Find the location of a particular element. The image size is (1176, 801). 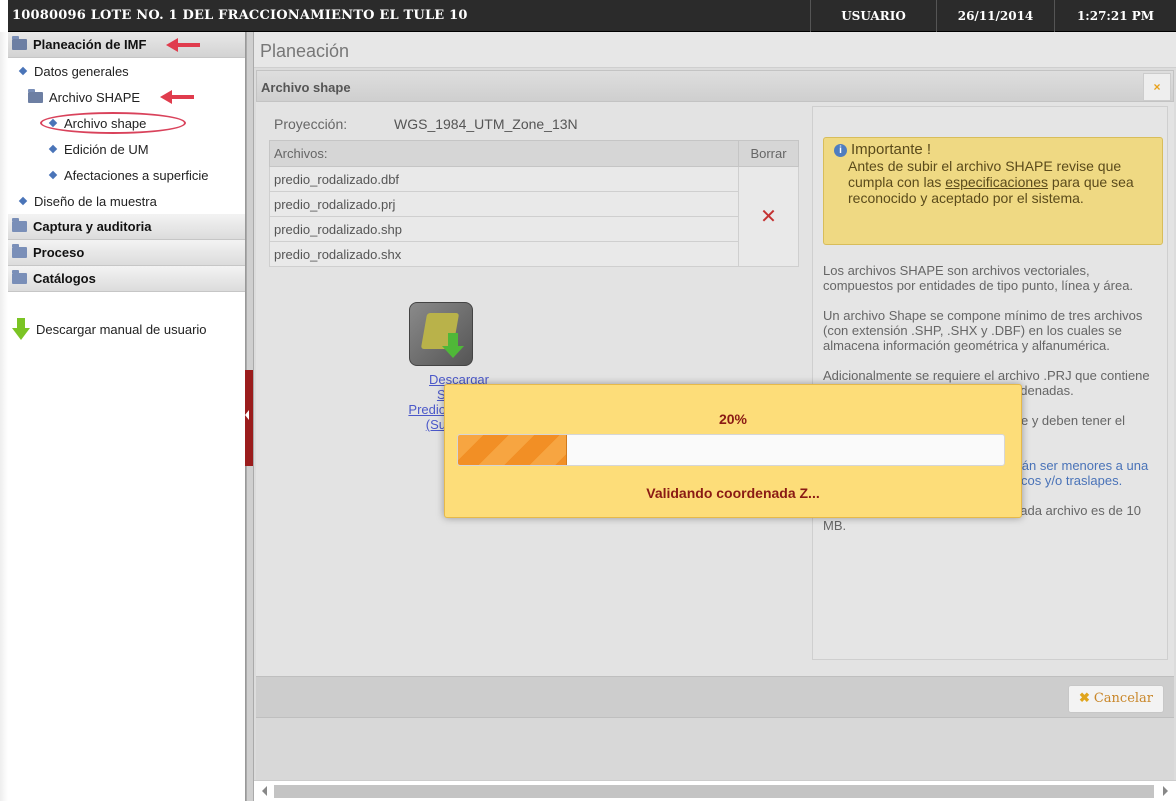

progress-percent: 20% is located at coordinates (733, 419).